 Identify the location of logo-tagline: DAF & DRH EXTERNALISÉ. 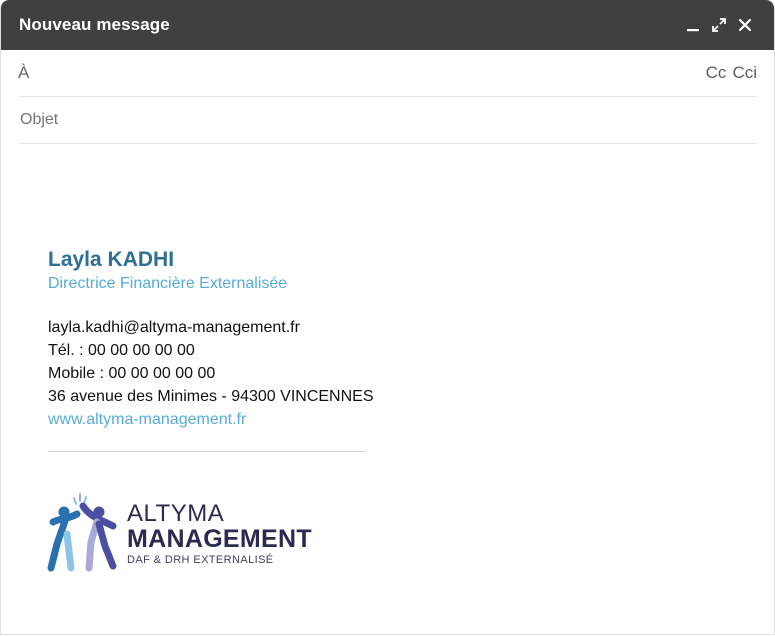
(200, 560).